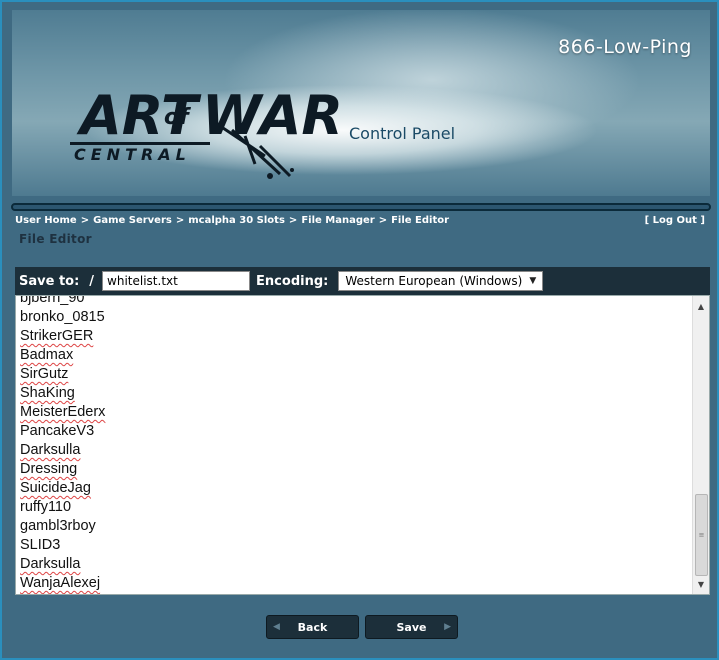 The image size is (719, 660). Describe the element at coordinates (177, 117) in the screenshot. I see `logo-of: of` at that location.